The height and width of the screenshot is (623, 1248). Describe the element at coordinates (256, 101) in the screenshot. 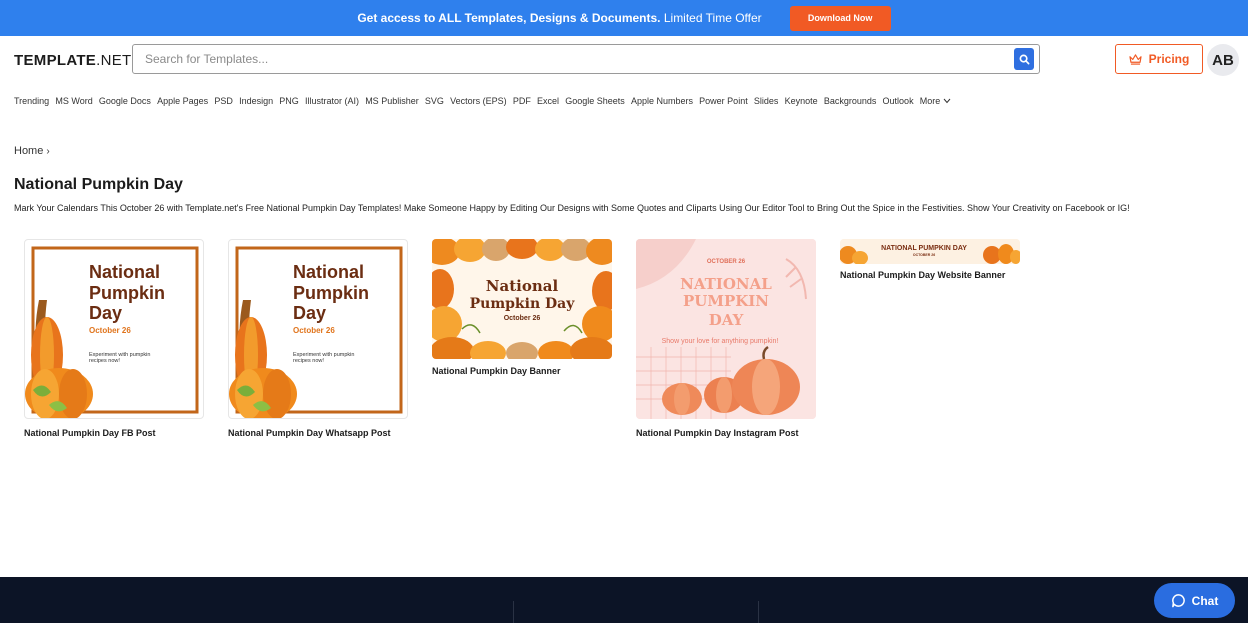

I see `nav-item-indesign: Indesign` at that location.